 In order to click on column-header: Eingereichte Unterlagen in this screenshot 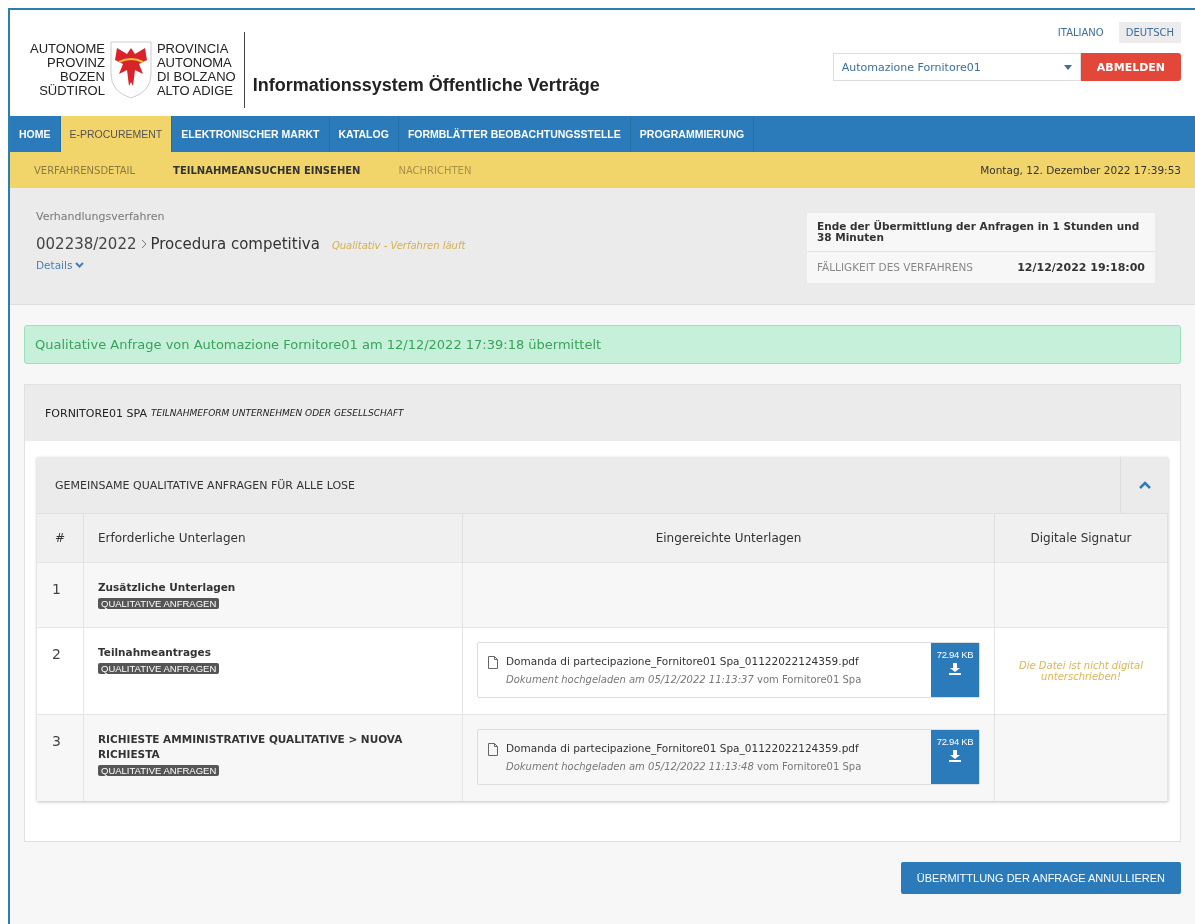, I will do `click(728, 538)`.